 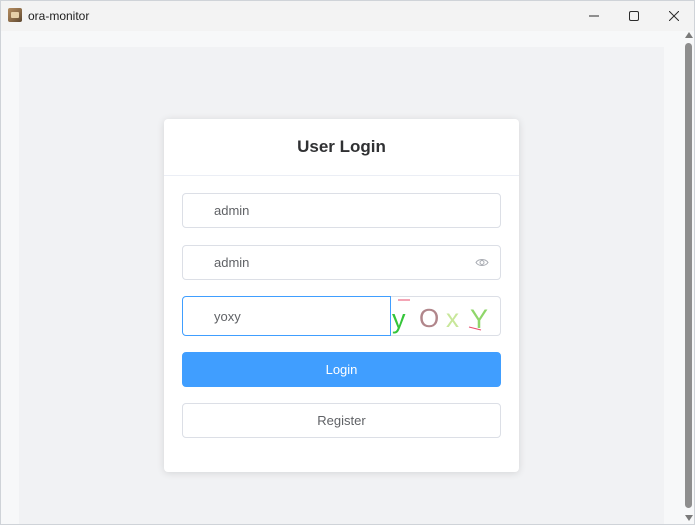 I want to click on scroll-up-arrow-icon, so click(x=689, y=35).